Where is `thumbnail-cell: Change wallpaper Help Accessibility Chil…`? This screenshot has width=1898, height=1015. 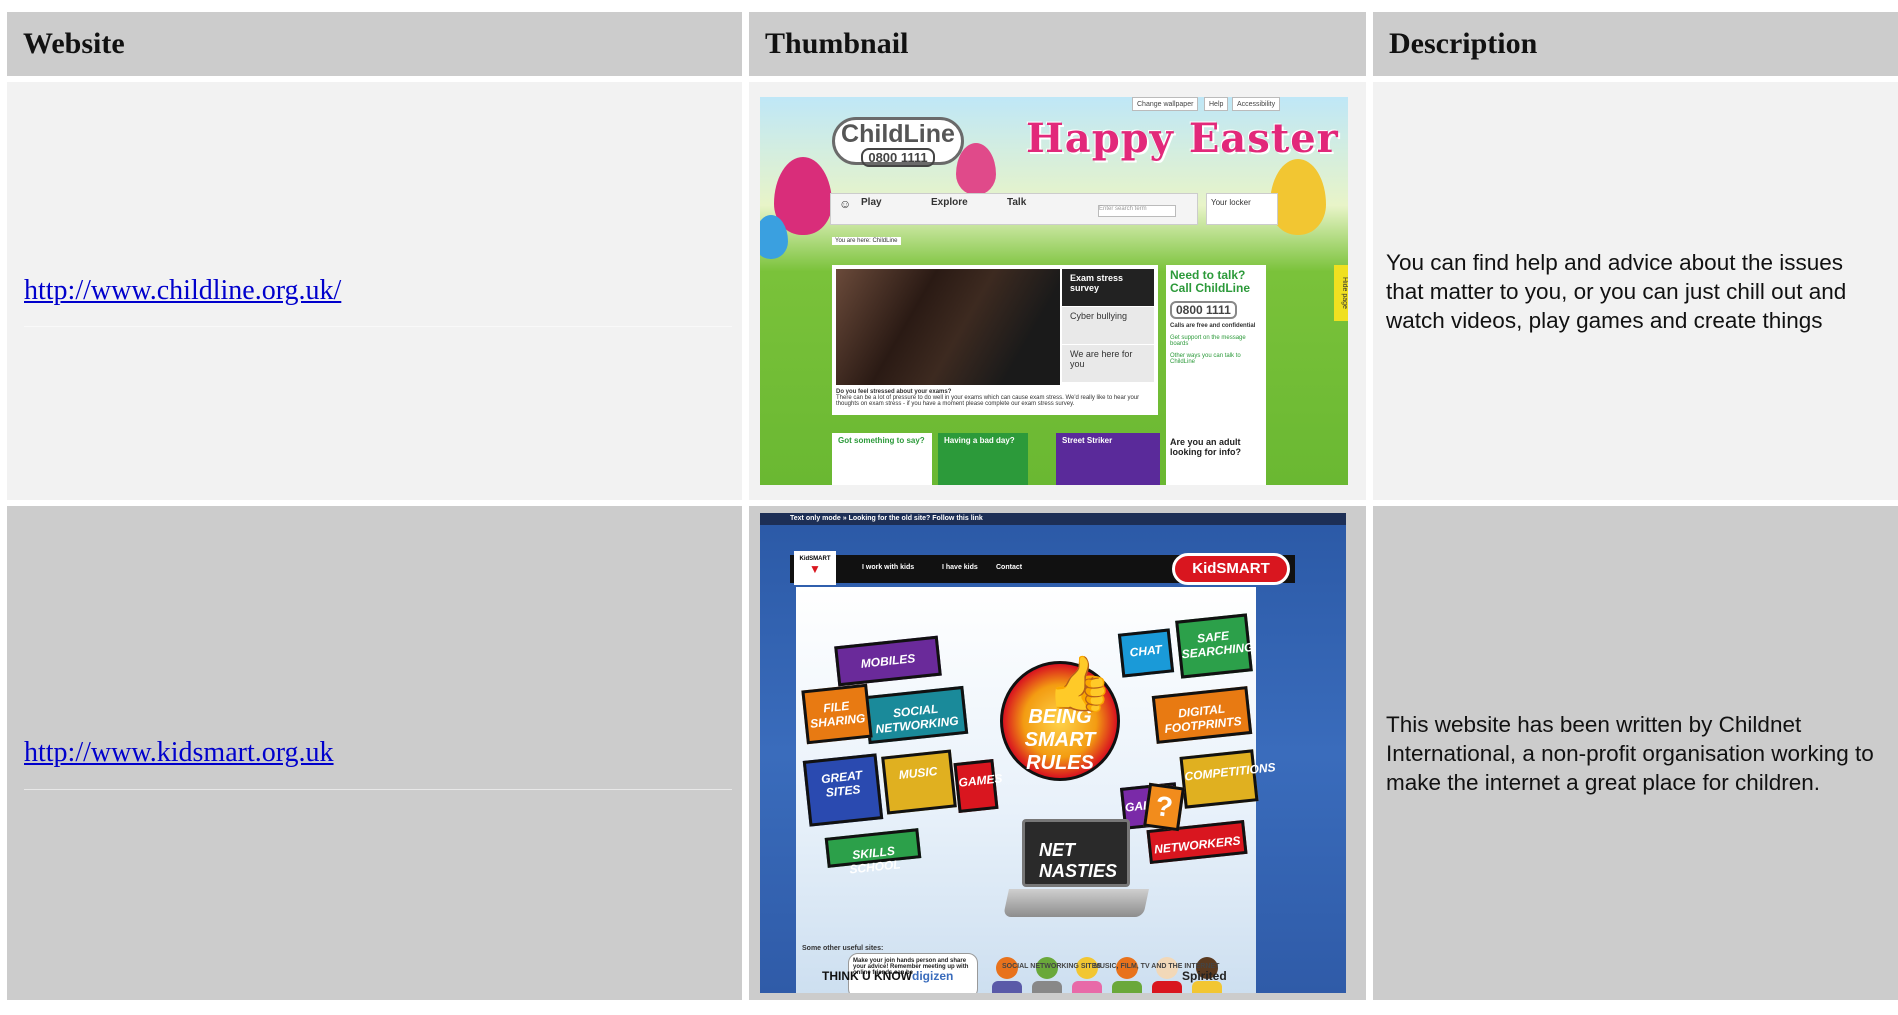
thumbnail-cell: Change wallpaper Help Accessibility Chil… is located at coordinates (1061, 294).